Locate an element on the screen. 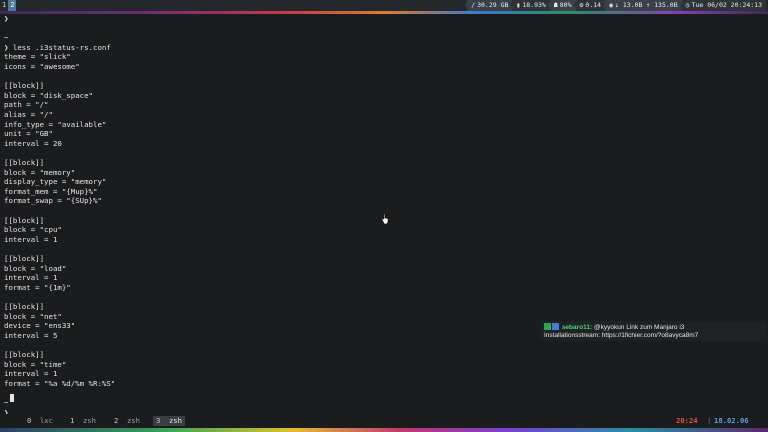 The image size is (768, 432). terminal-line: ❯ is located at coordinates (6, 18).